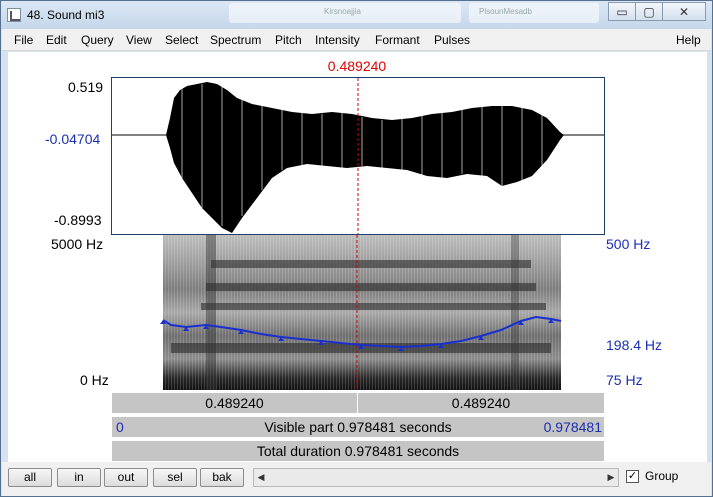  Describe the element at coordinates (175, 477) in the screenshot. I see `zoom-selection-button: sel` at that location.